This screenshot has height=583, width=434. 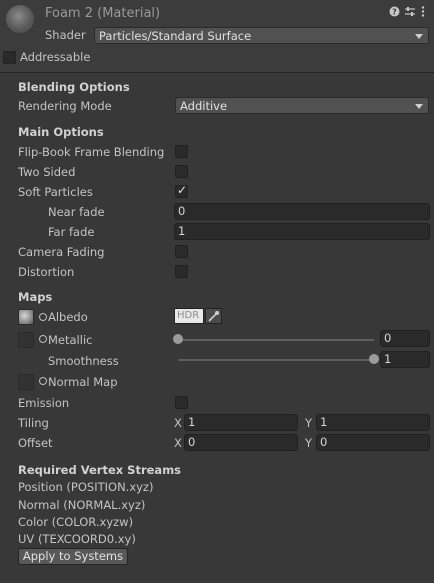 What do you see at coordinates (9, 57) in the screenshot?
I see `addressable-checkbox` at bounding box center [9, 57].